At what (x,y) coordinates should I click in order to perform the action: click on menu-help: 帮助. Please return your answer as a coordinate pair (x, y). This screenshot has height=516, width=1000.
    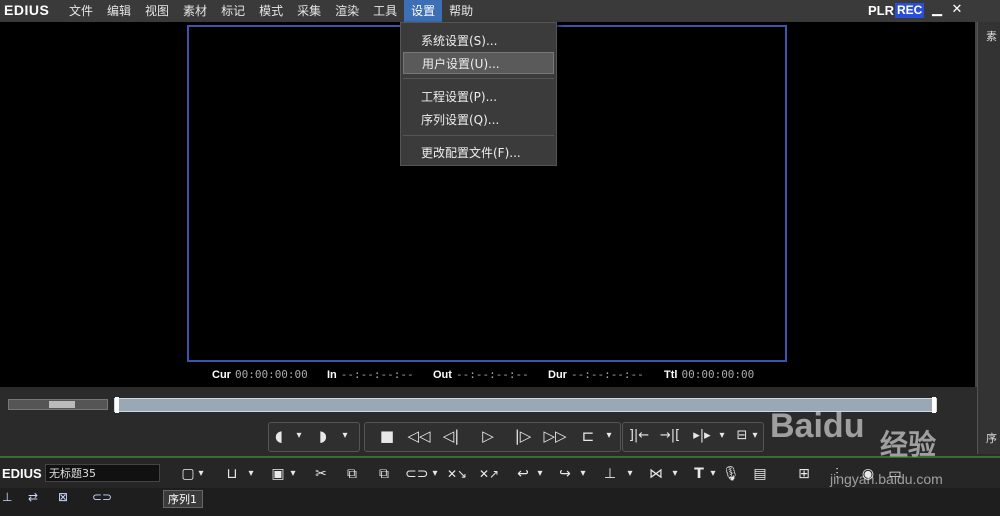
    Looking at the image, I should click on (461, 11).